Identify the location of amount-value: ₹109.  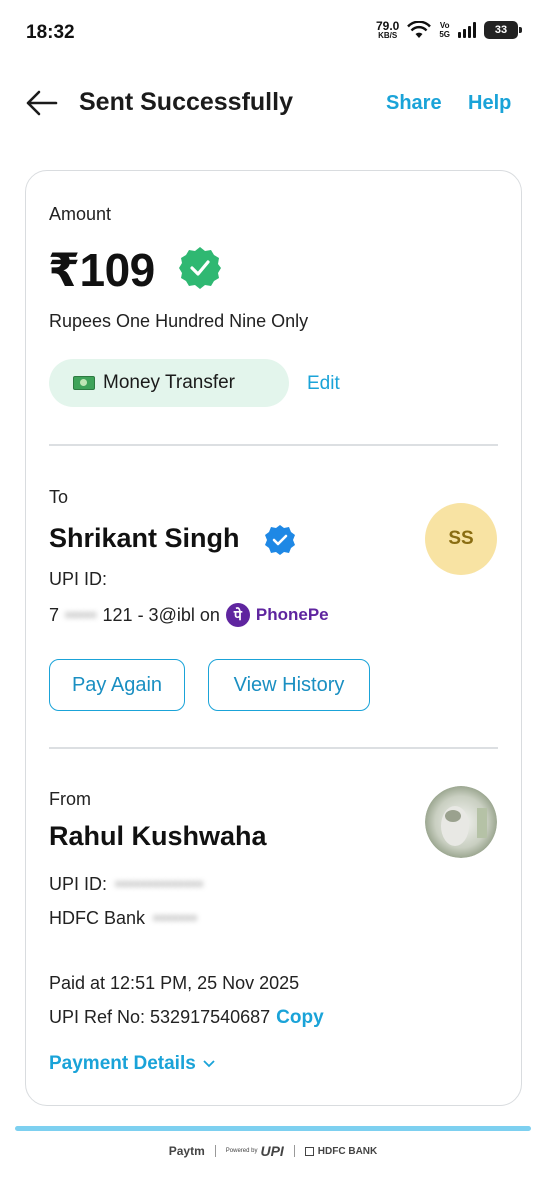
(101, 270).